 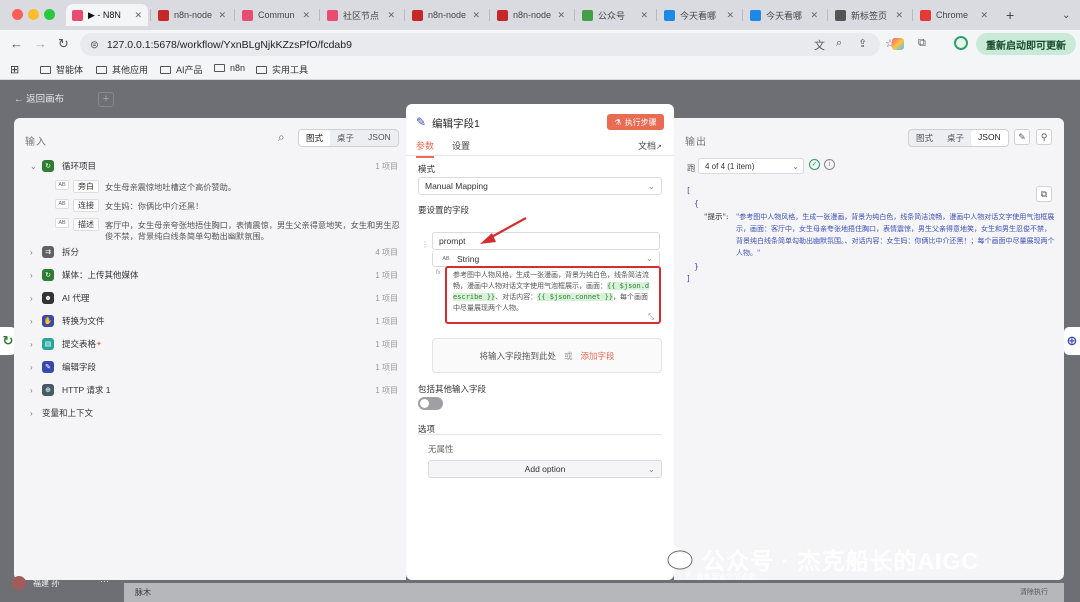 What do you see at coordinates (461, 145) in the screenshot?
I see `tab-settings: 设置` at bounding box center [461, 145].